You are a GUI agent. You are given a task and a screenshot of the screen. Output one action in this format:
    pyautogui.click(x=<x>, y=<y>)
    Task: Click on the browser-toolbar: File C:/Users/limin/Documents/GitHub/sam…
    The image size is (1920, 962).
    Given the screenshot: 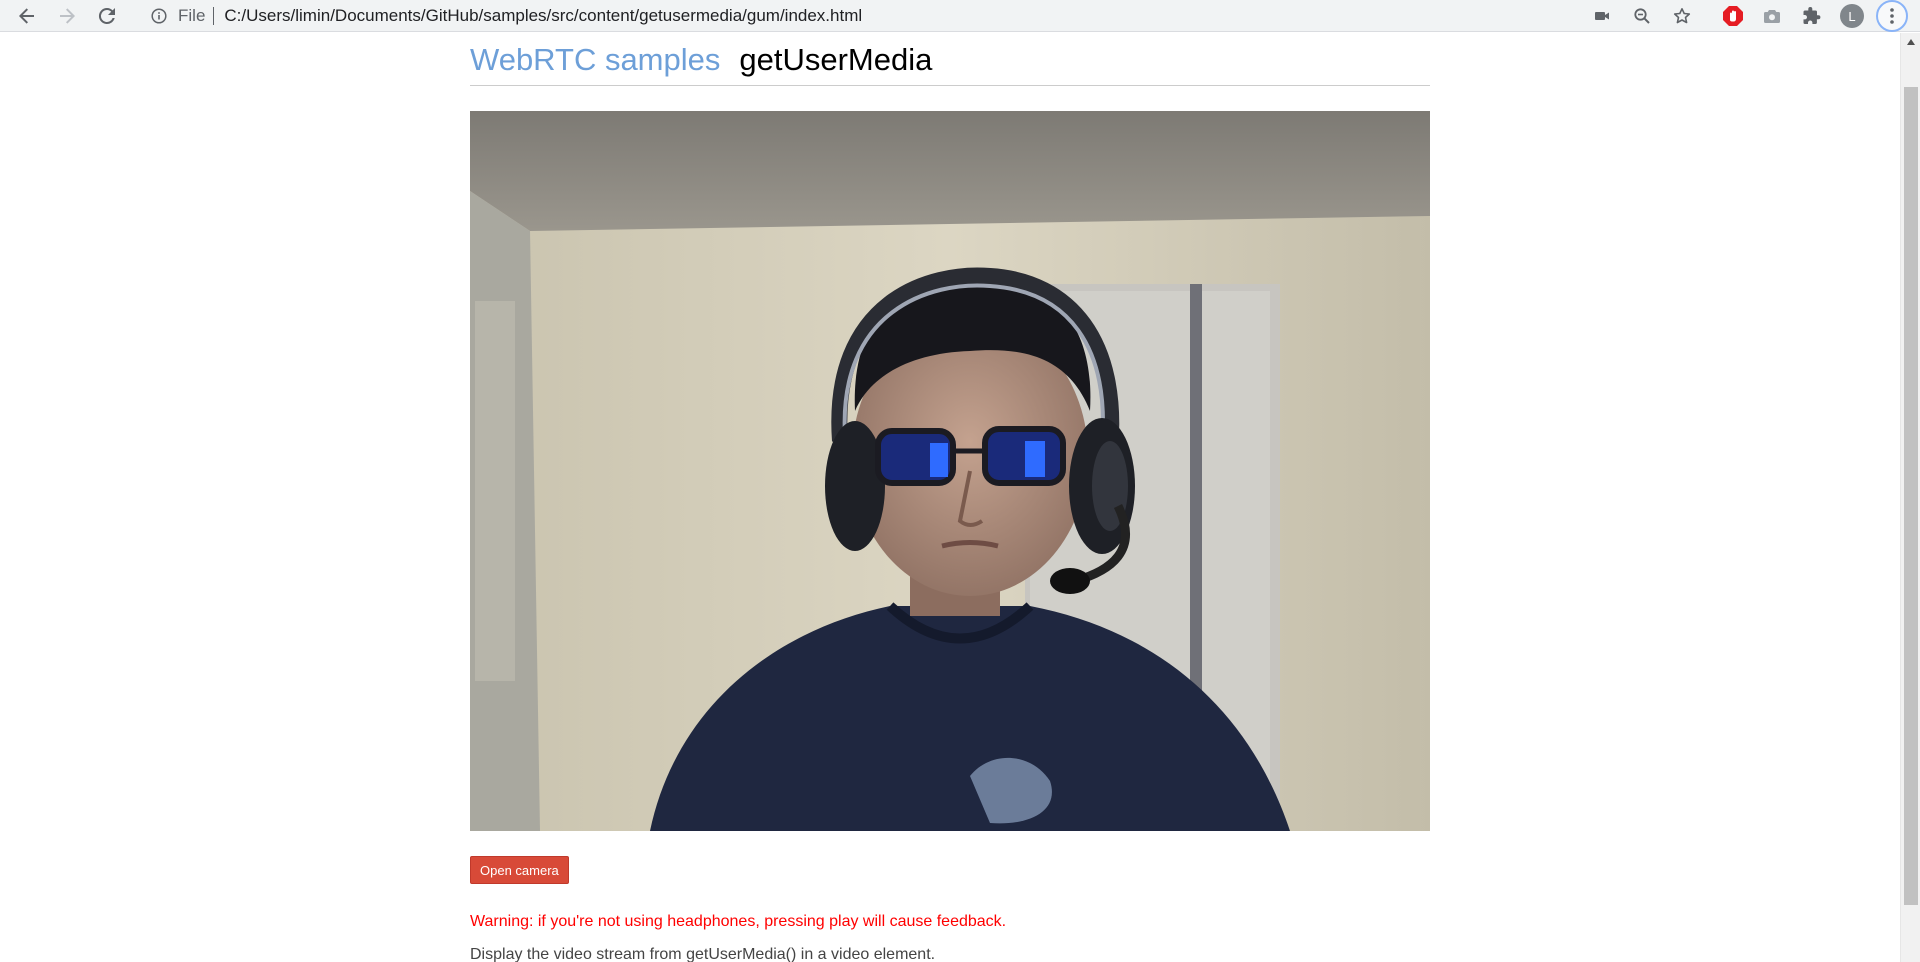 What is the action you would take?
    pyautogui.click(x=960, y=16)
    